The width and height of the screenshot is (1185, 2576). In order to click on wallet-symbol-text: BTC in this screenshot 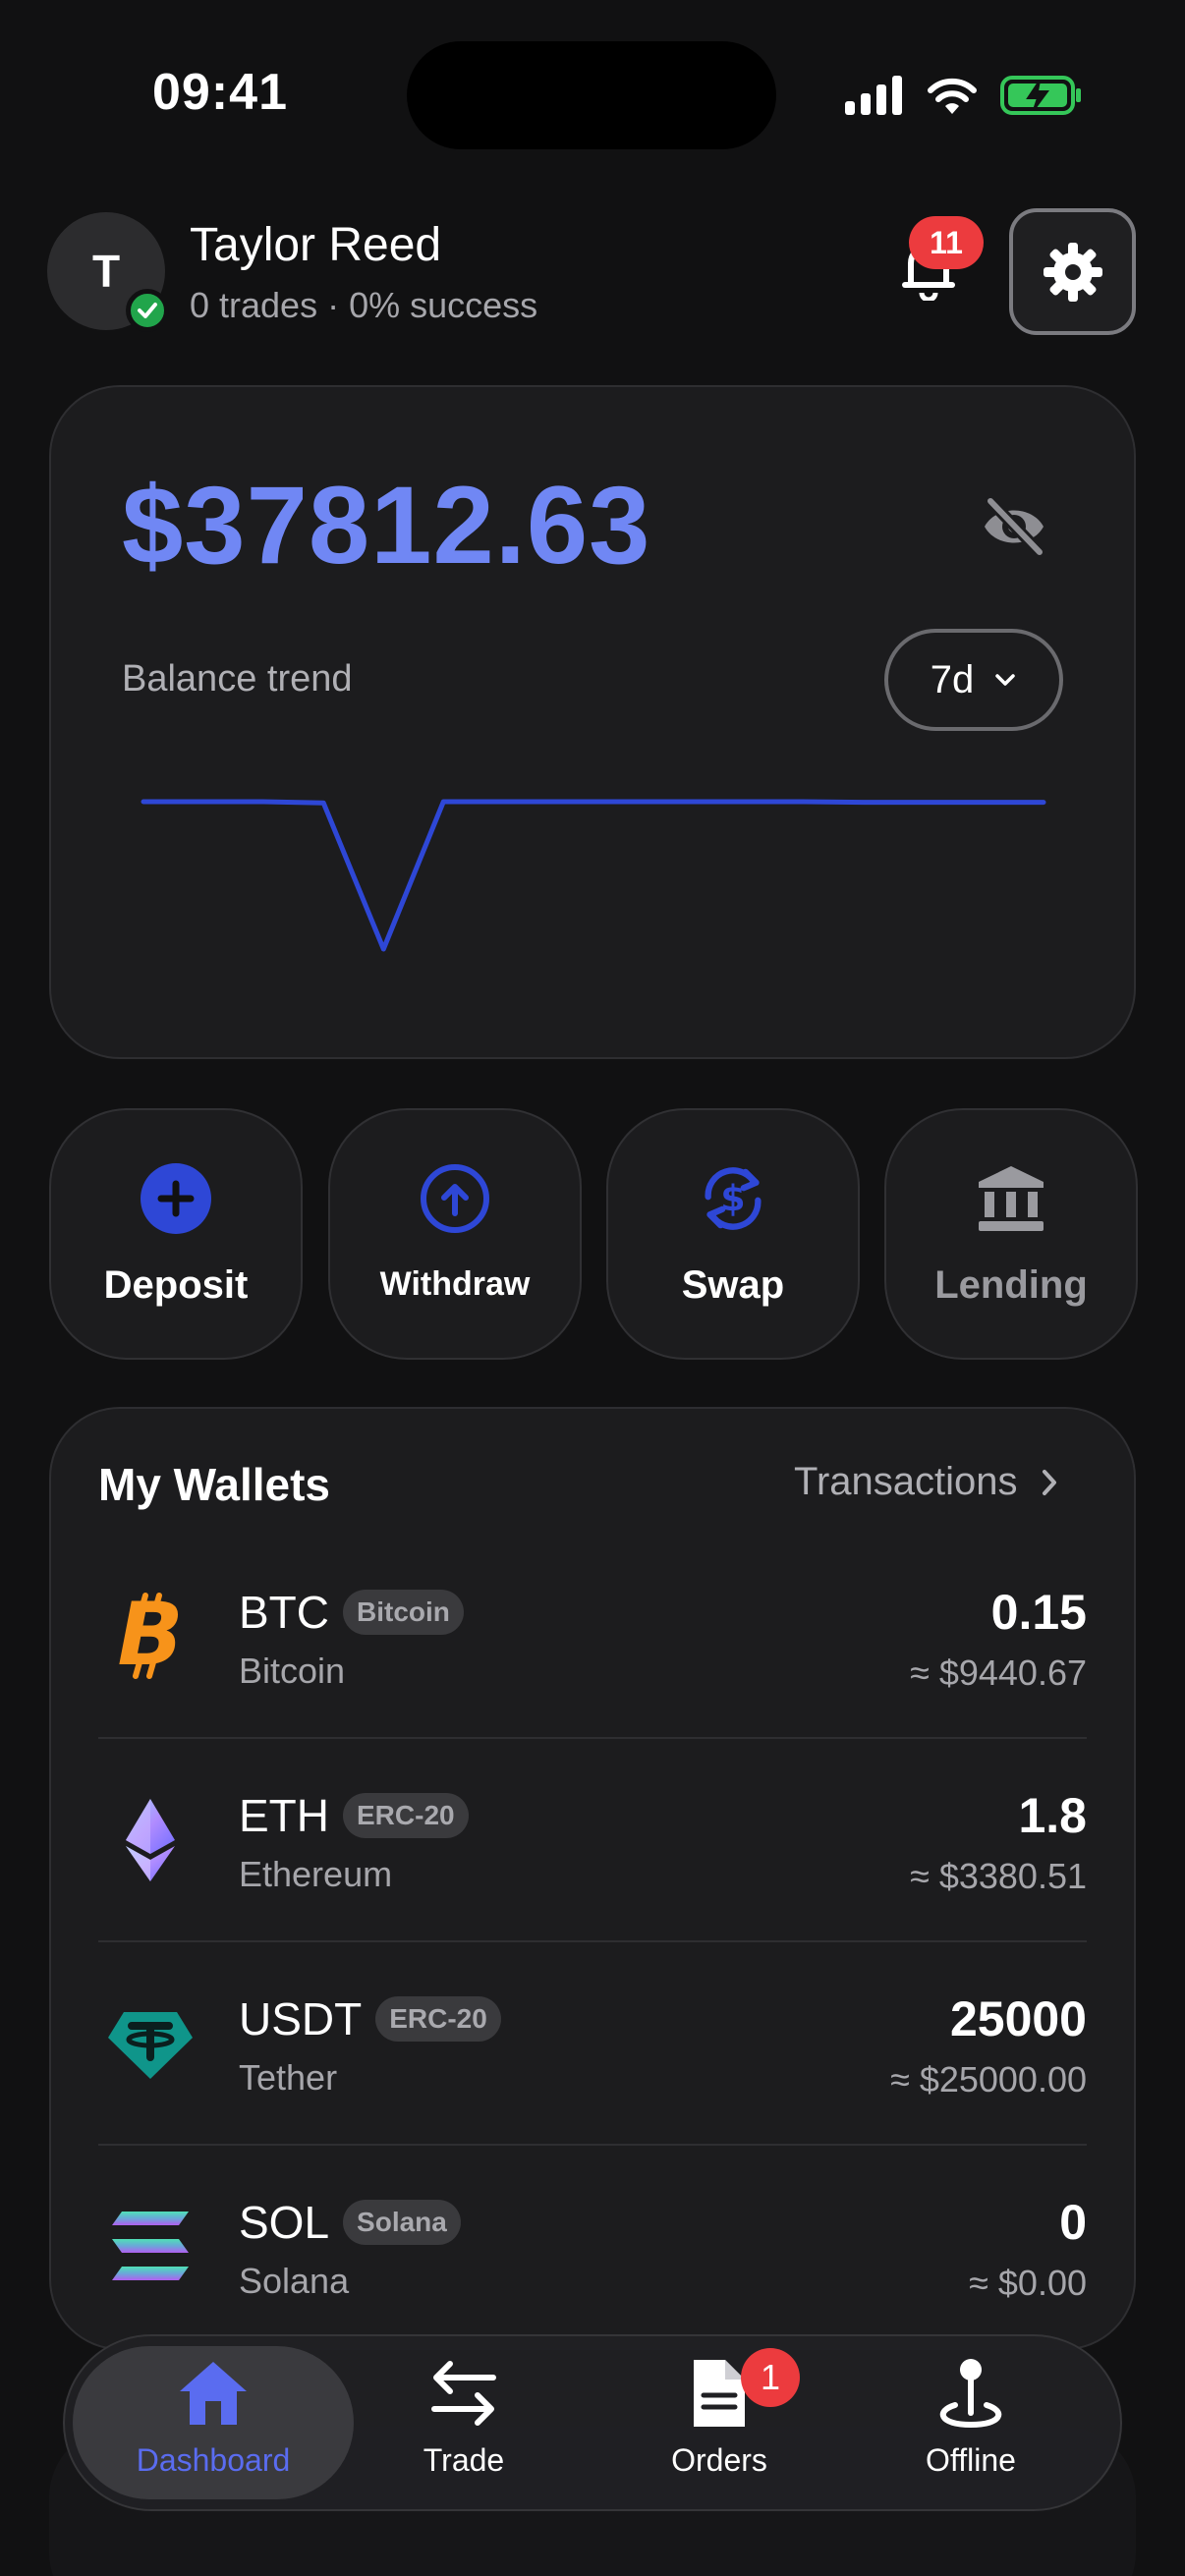, I will do `click(284, 1612)`.